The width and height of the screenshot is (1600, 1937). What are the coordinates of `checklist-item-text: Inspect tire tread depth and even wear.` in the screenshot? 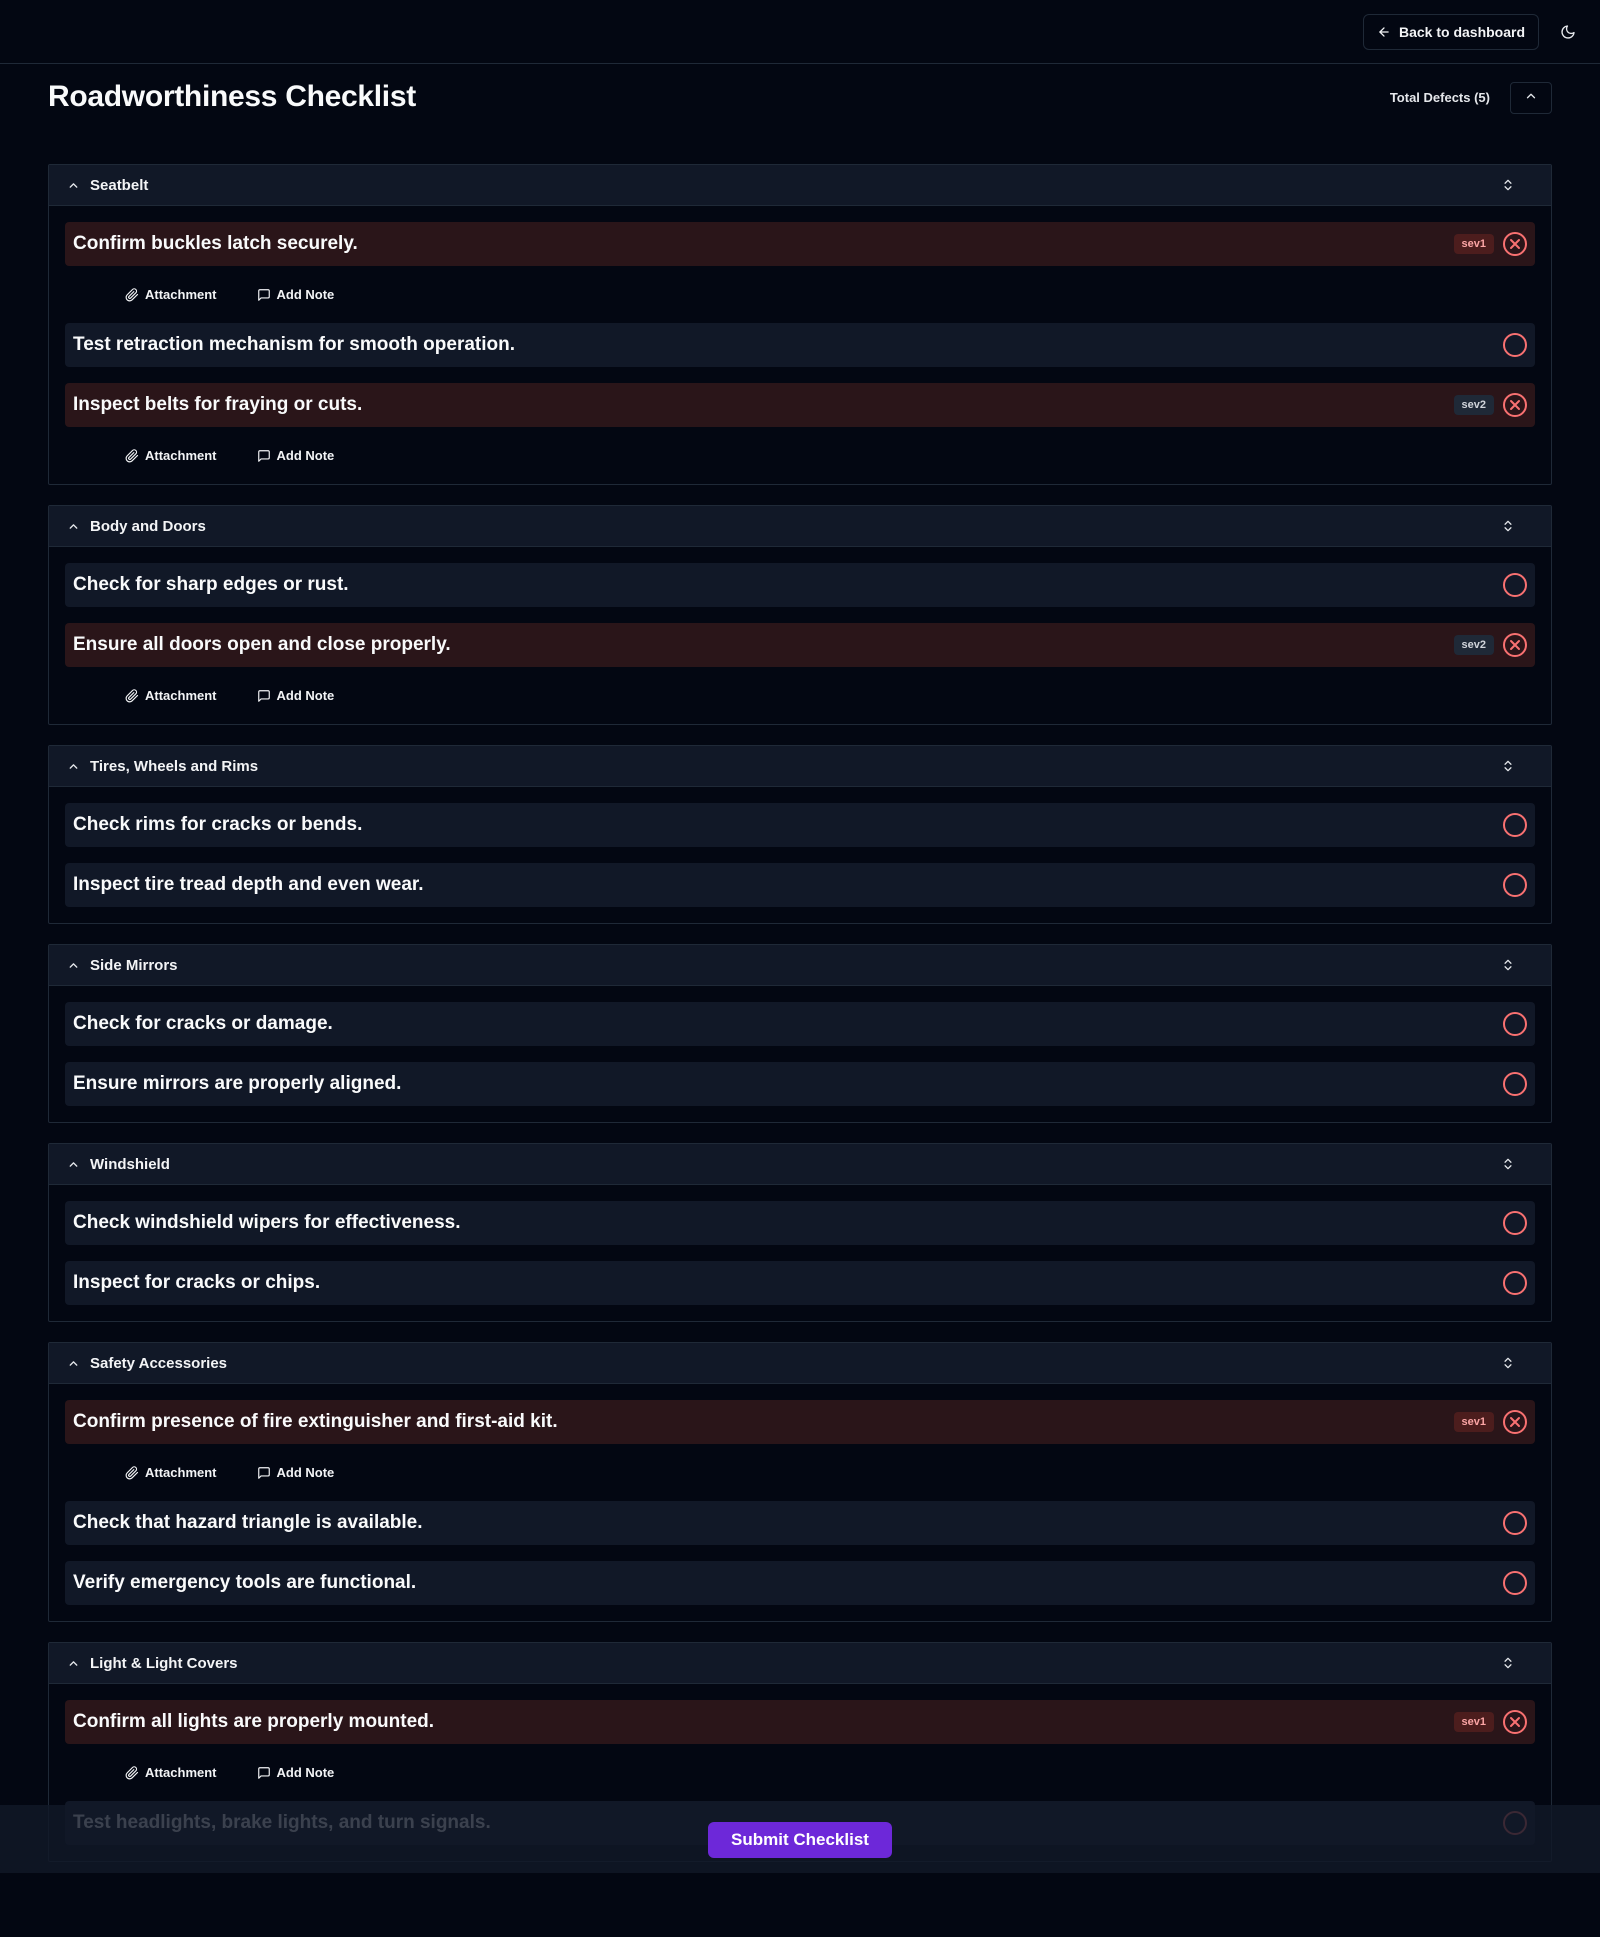 It's located at (248, 884).